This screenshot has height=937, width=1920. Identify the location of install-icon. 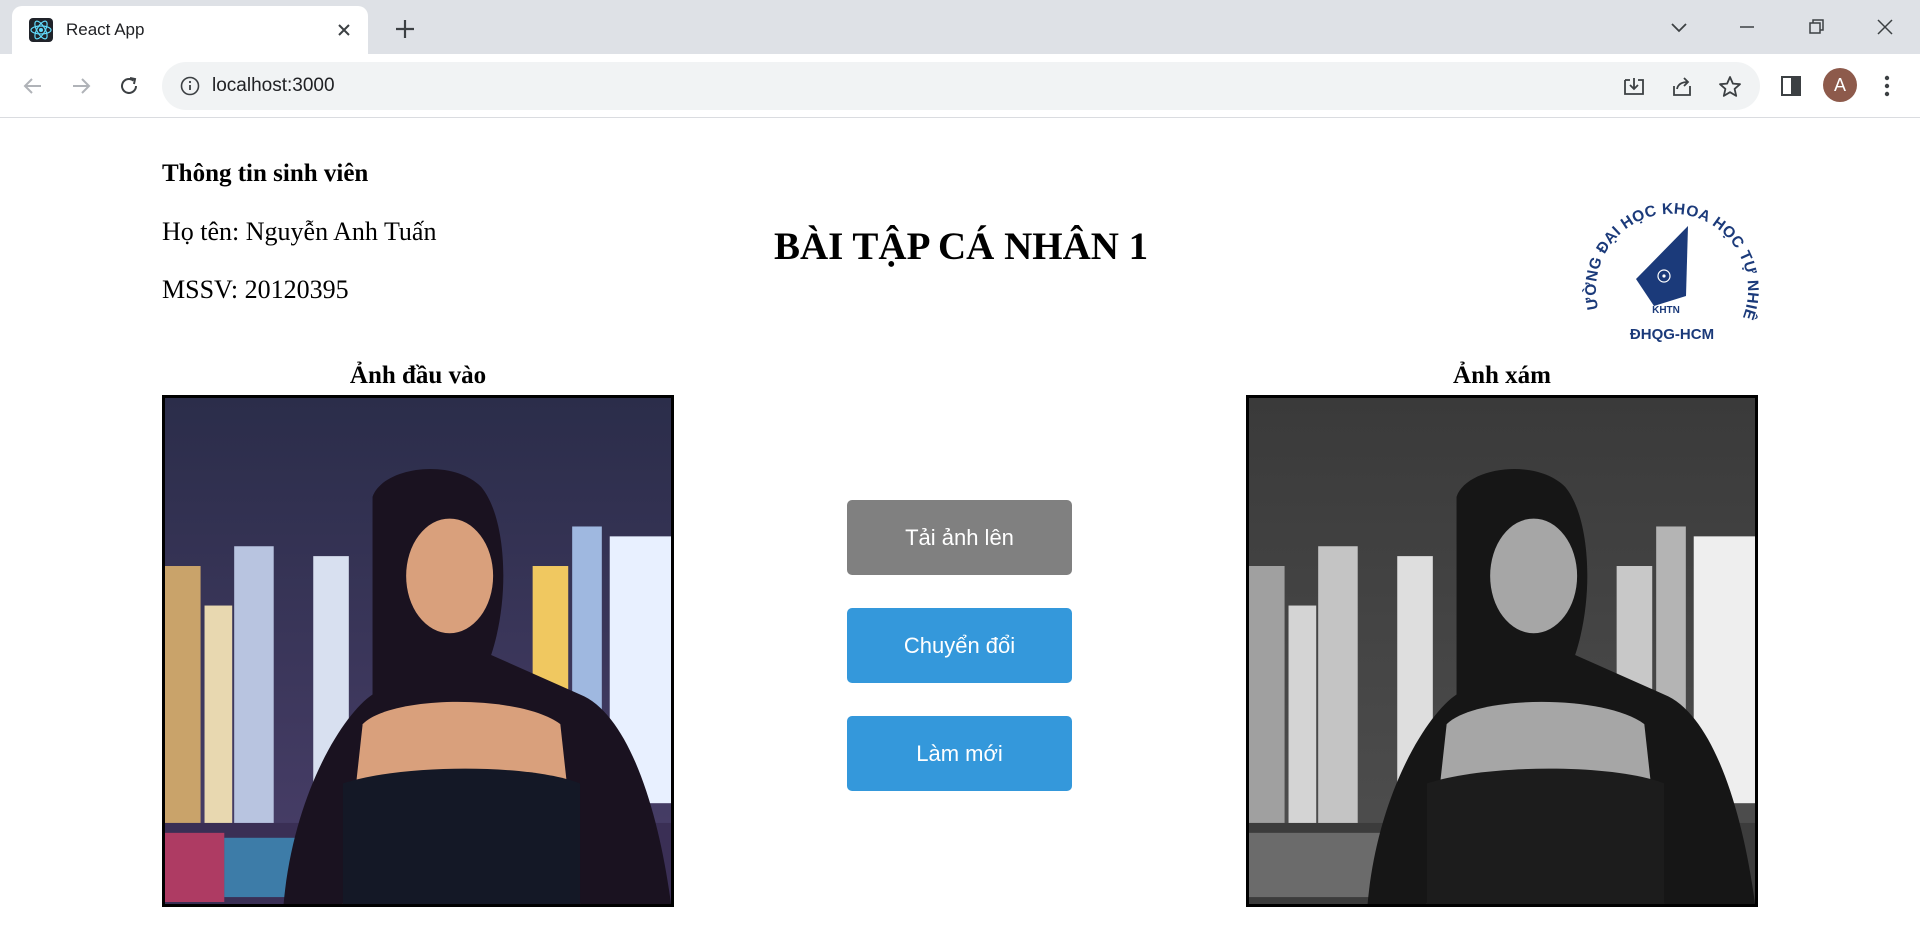
(1634, 87).